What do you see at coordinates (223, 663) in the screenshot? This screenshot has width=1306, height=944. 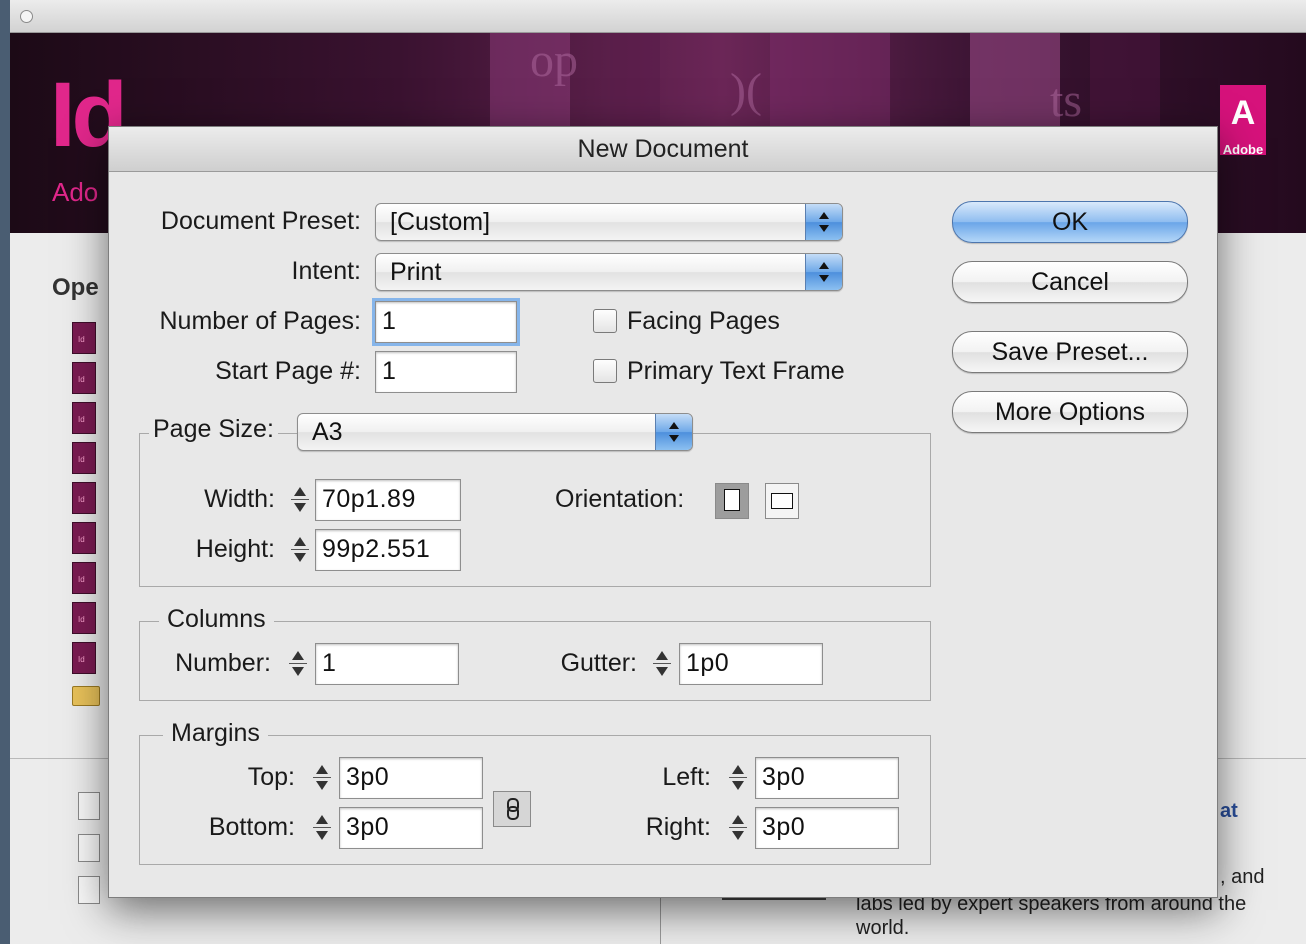 I see `column-number-label: Number:` at bounding box center [223, 663].